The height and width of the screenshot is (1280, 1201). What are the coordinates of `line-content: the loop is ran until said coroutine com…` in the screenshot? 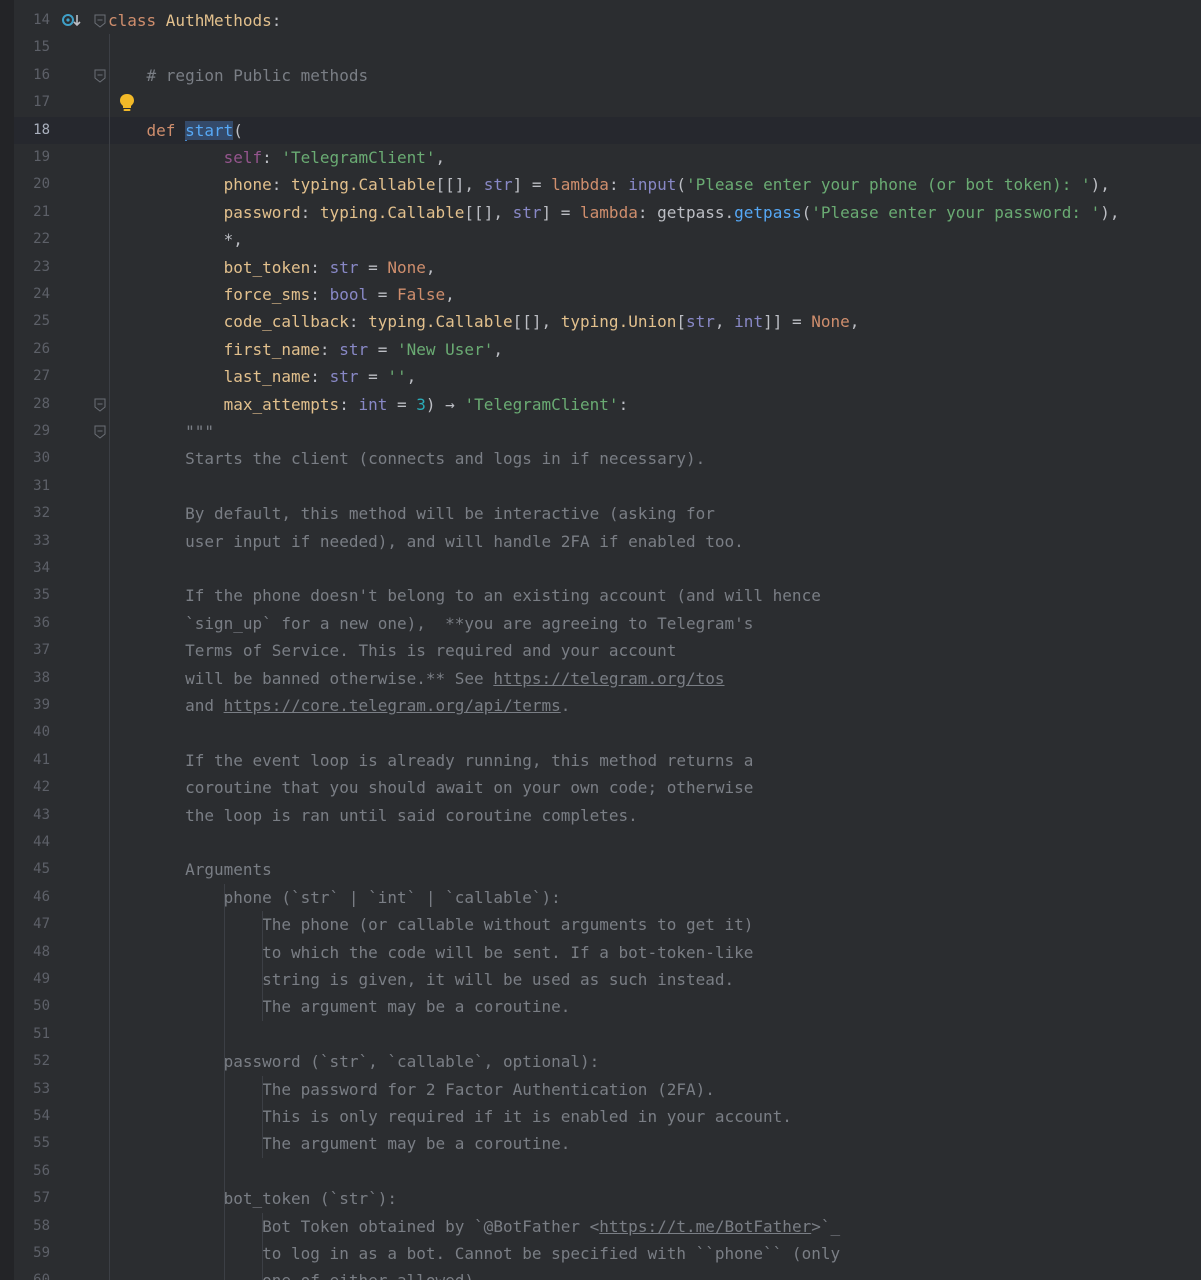 It's located at (373, 815).